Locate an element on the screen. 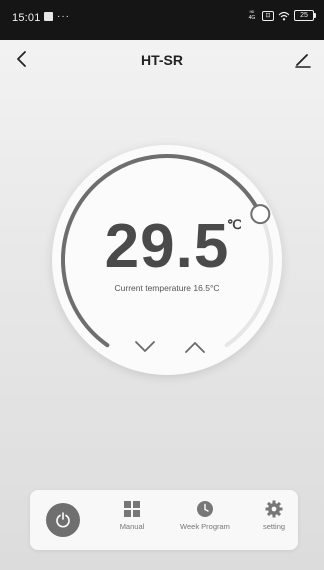 The height and width of the screenshot is (570, 324). status-time: 15:01 is located at coordinates (26, 18).